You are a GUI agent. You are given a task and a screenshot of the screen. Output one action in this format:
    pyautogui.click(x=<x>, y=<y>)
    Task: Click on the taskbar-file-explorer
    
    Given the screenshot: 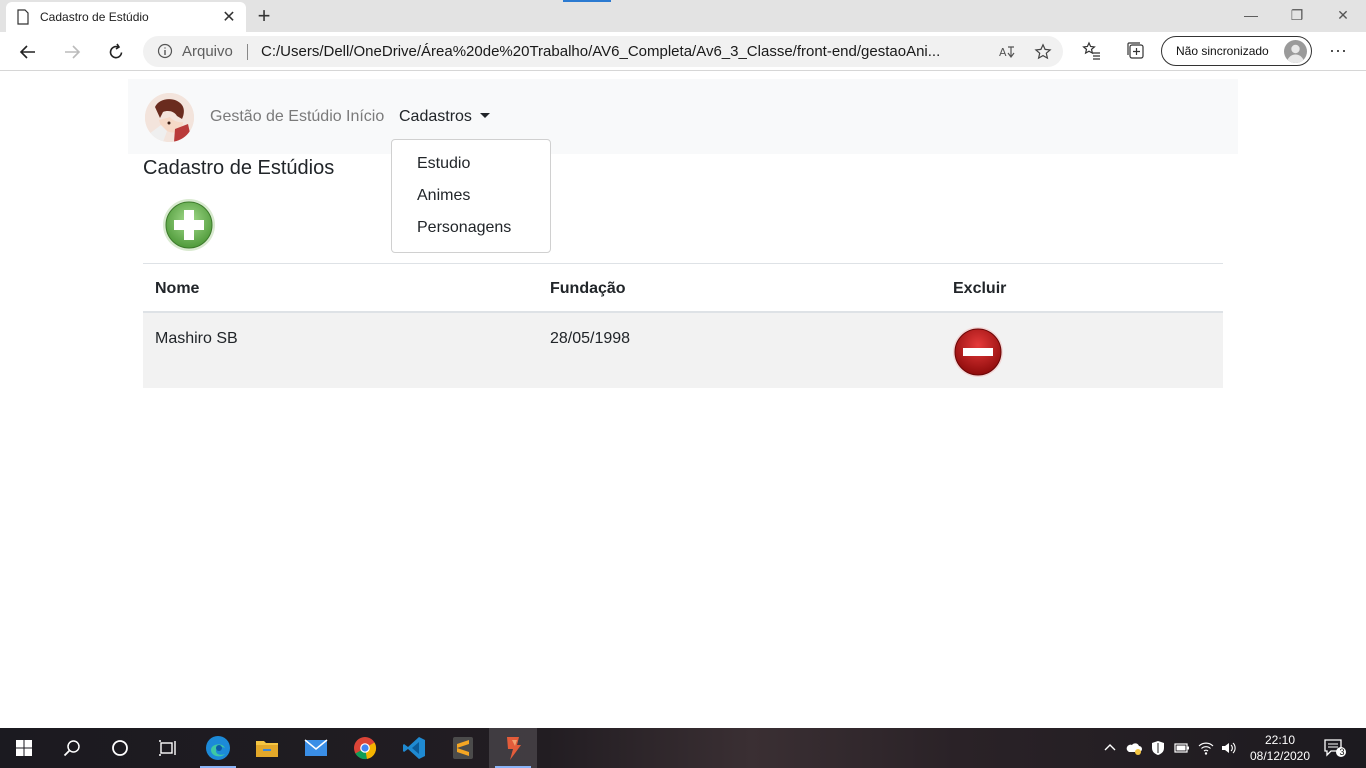 What is the action you would take?
    pyautogui.click(x=267, y=748)
    